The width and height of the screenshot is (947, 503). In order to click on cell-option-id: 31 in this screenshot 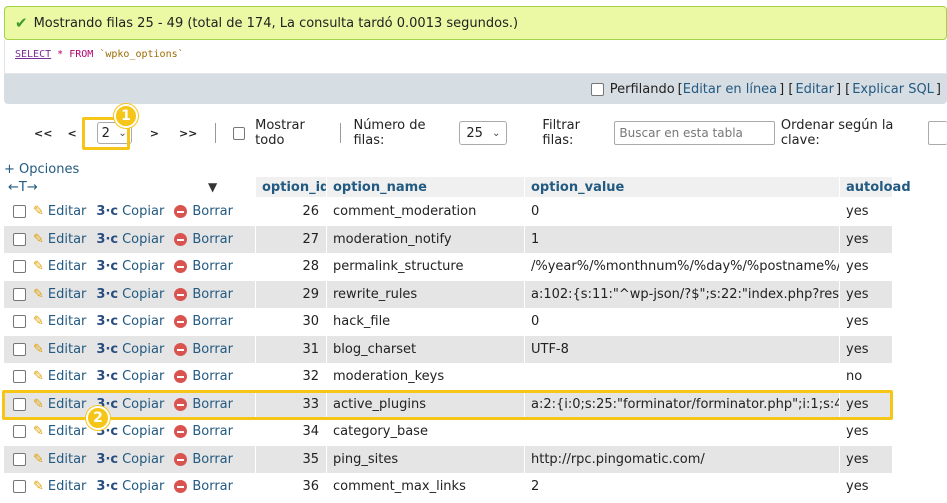, I will do `click(290, 349)`.